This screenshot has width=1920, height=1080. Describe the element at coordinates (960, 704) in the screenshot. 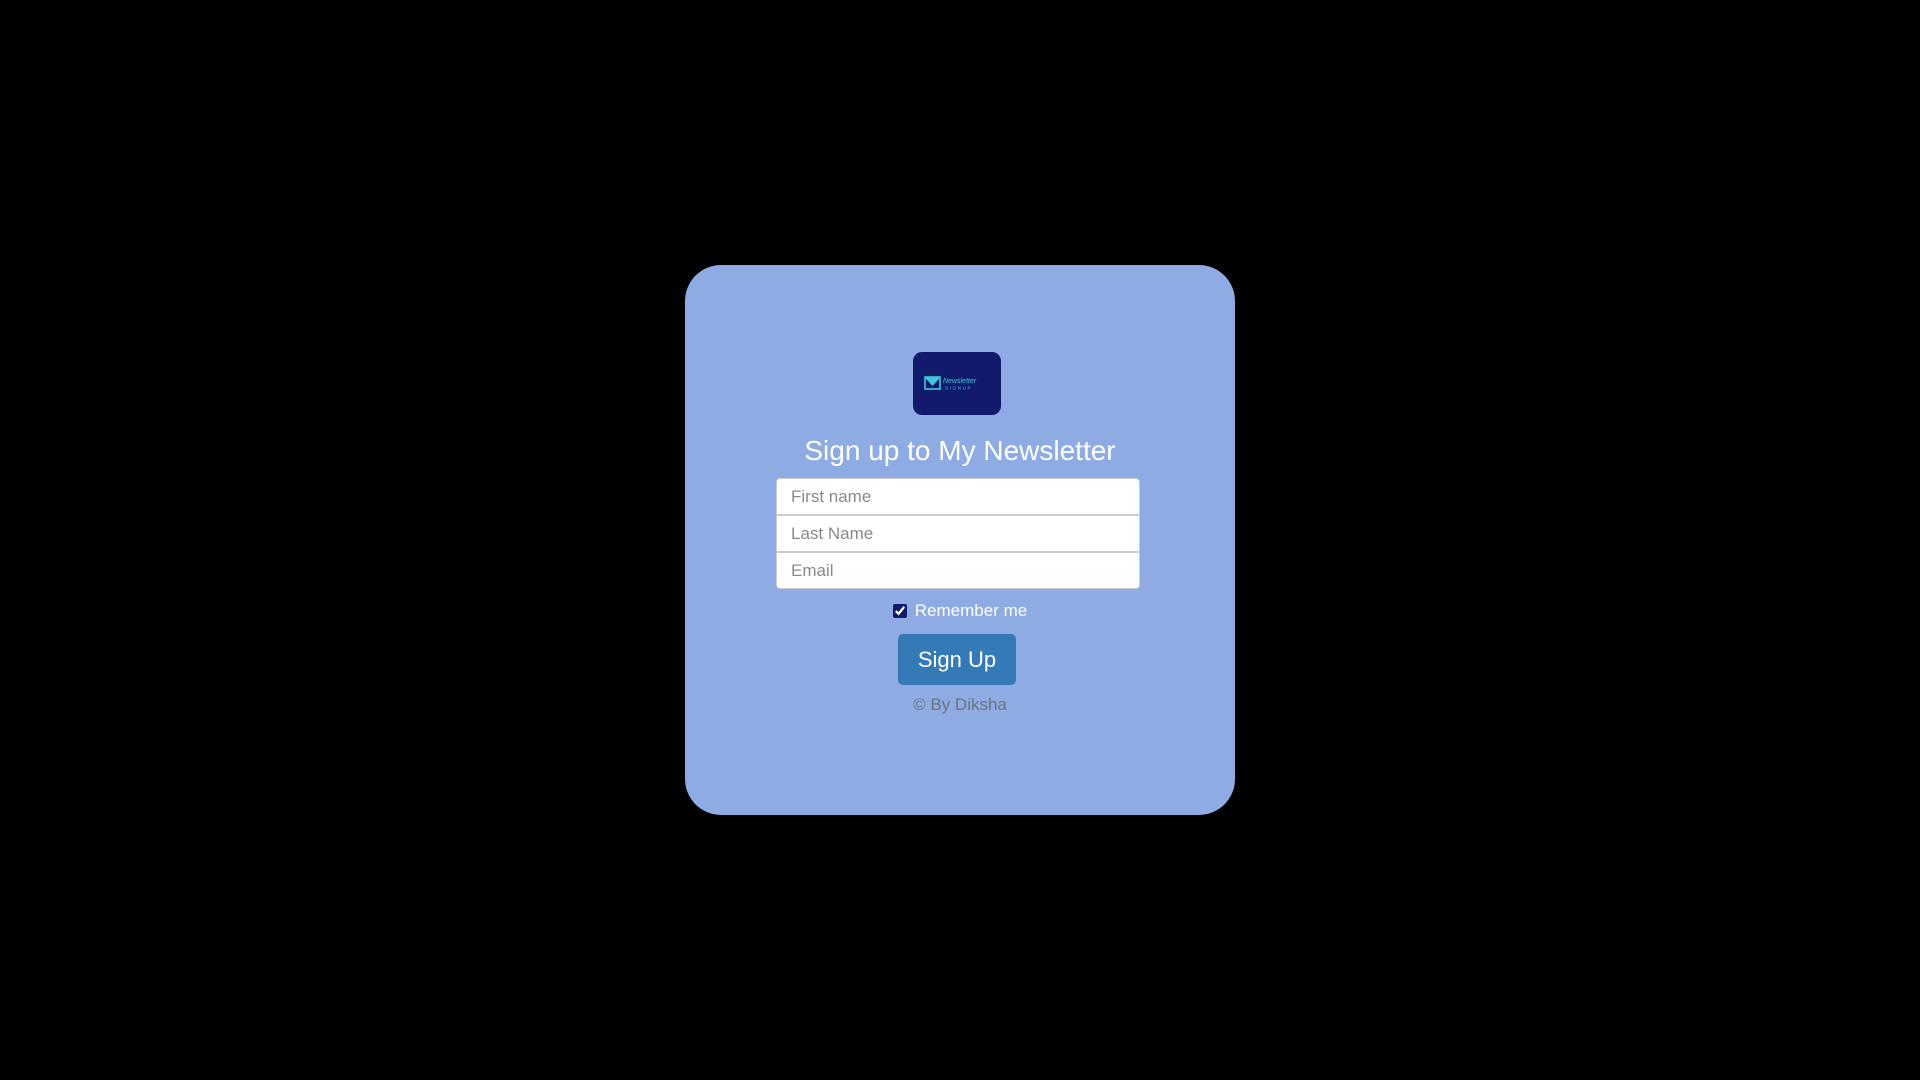

I see `footer-credit: © By Diksha` at that location.